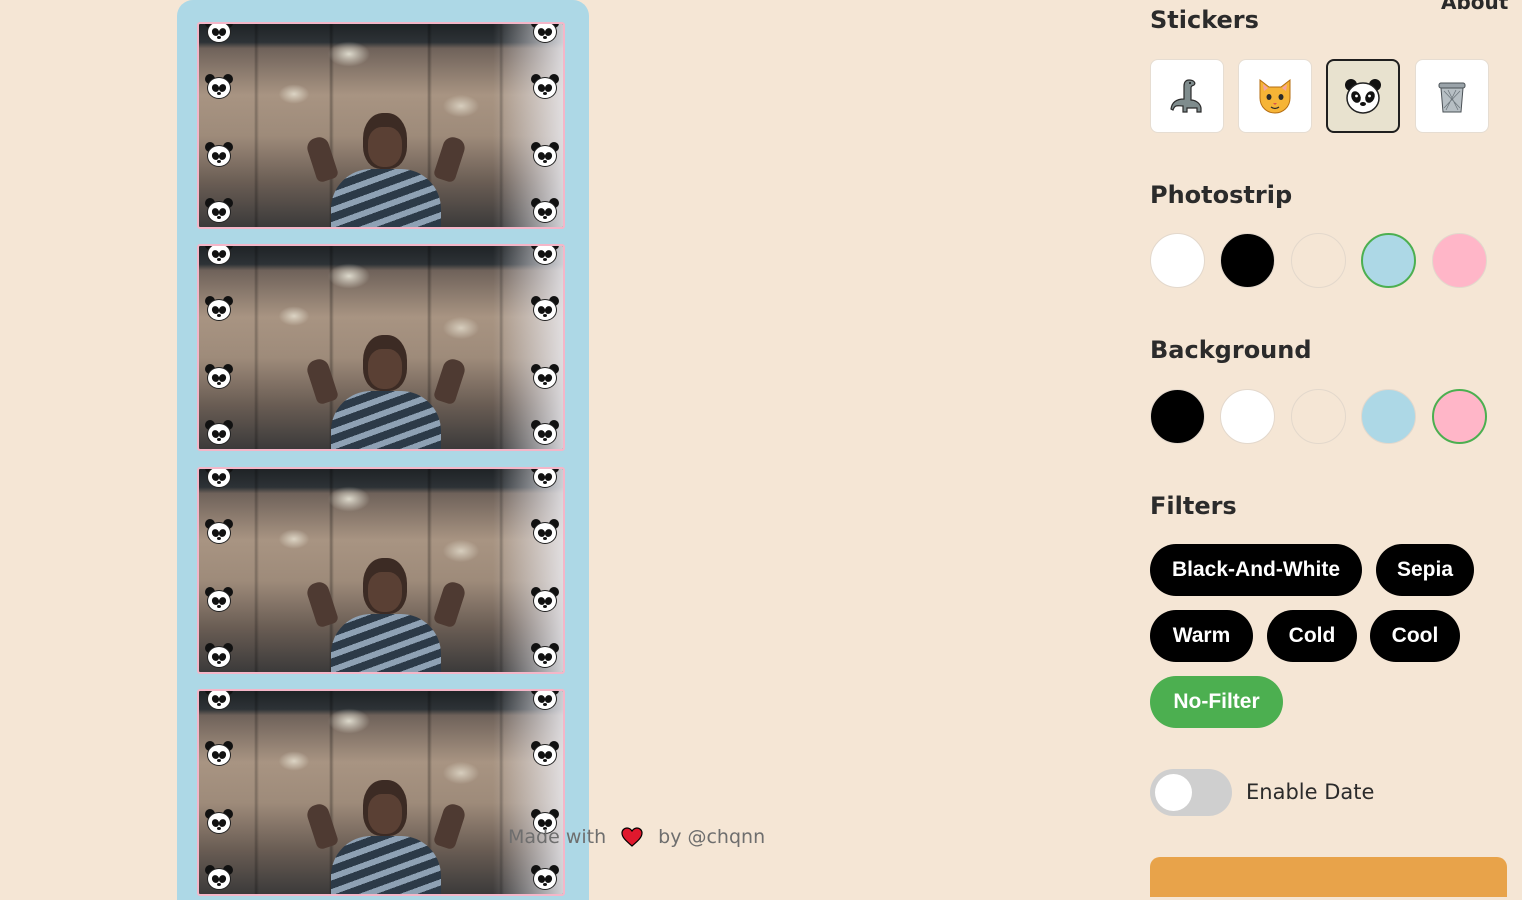 The width and height of the screenshot is (1522, 900). I want to click on dinosaur-icon, so click(1186, 96).